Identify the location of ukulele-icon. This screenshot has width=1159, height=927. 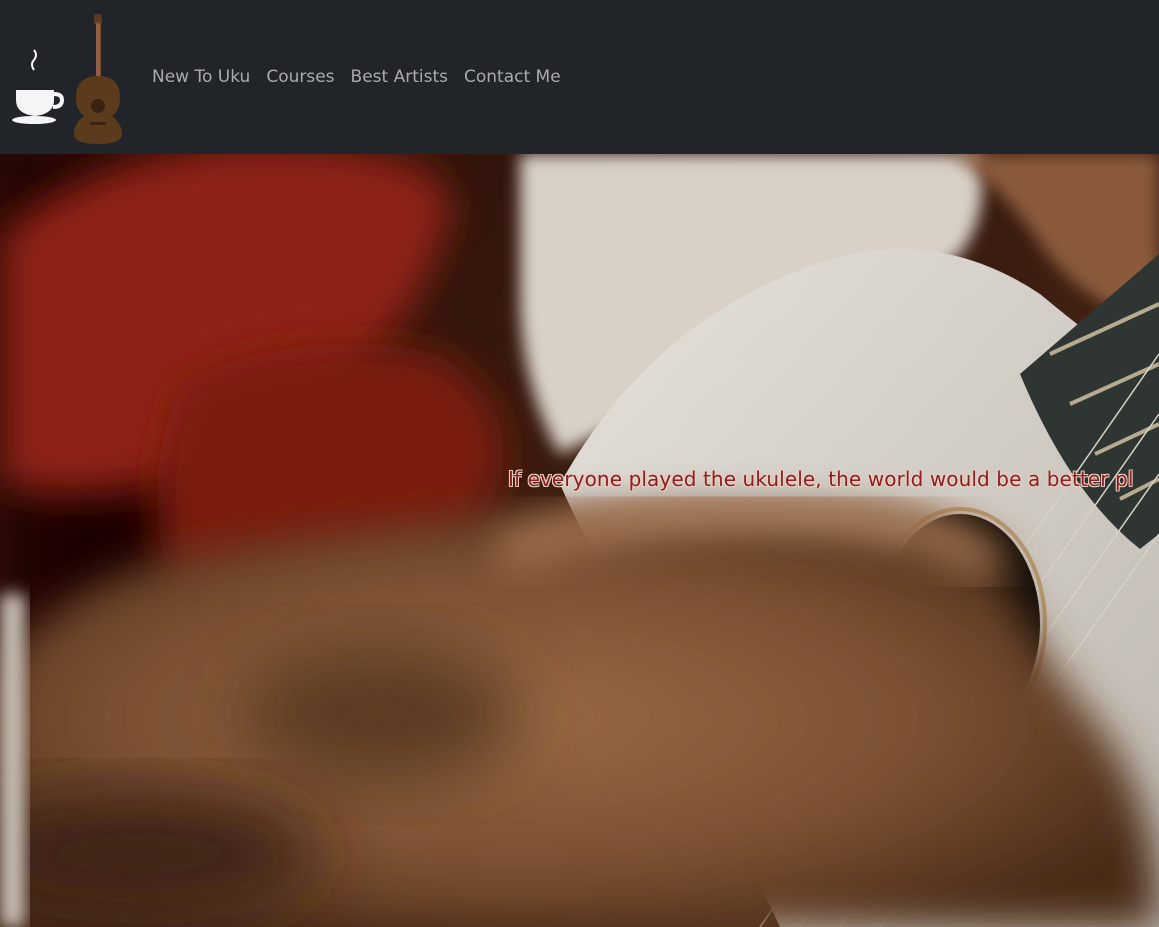
(98, 79).